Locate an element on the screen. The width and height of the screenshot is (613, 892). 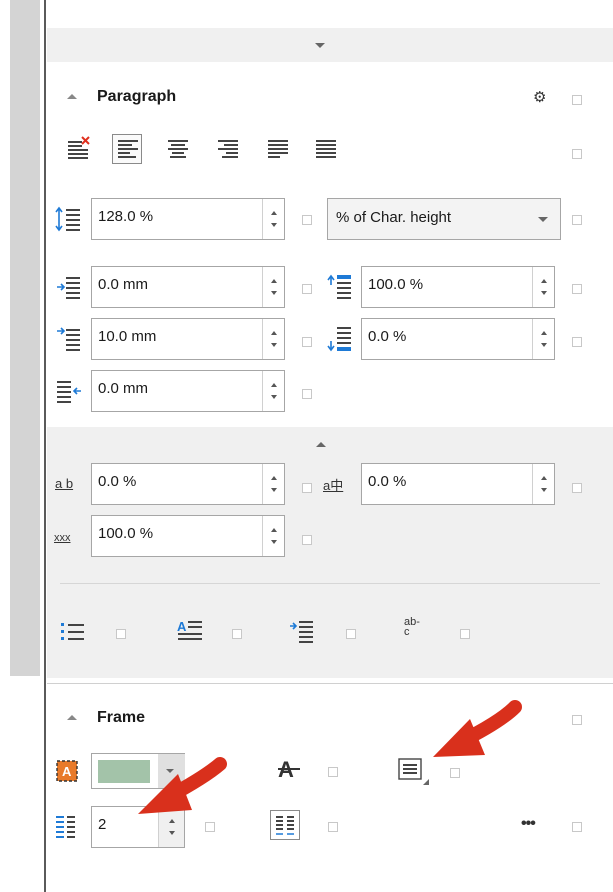
char-scale-glyph: xxx is located at coordinates (62, 538).